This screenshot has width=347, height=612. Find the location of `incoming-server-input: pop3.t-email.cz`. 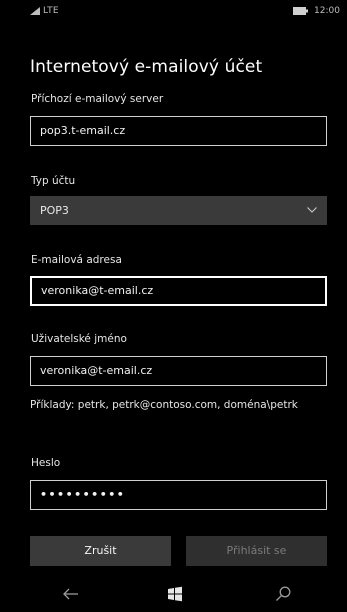

incoming-server-input: pop3.t-email.cz is located at coordinates (178, 131).